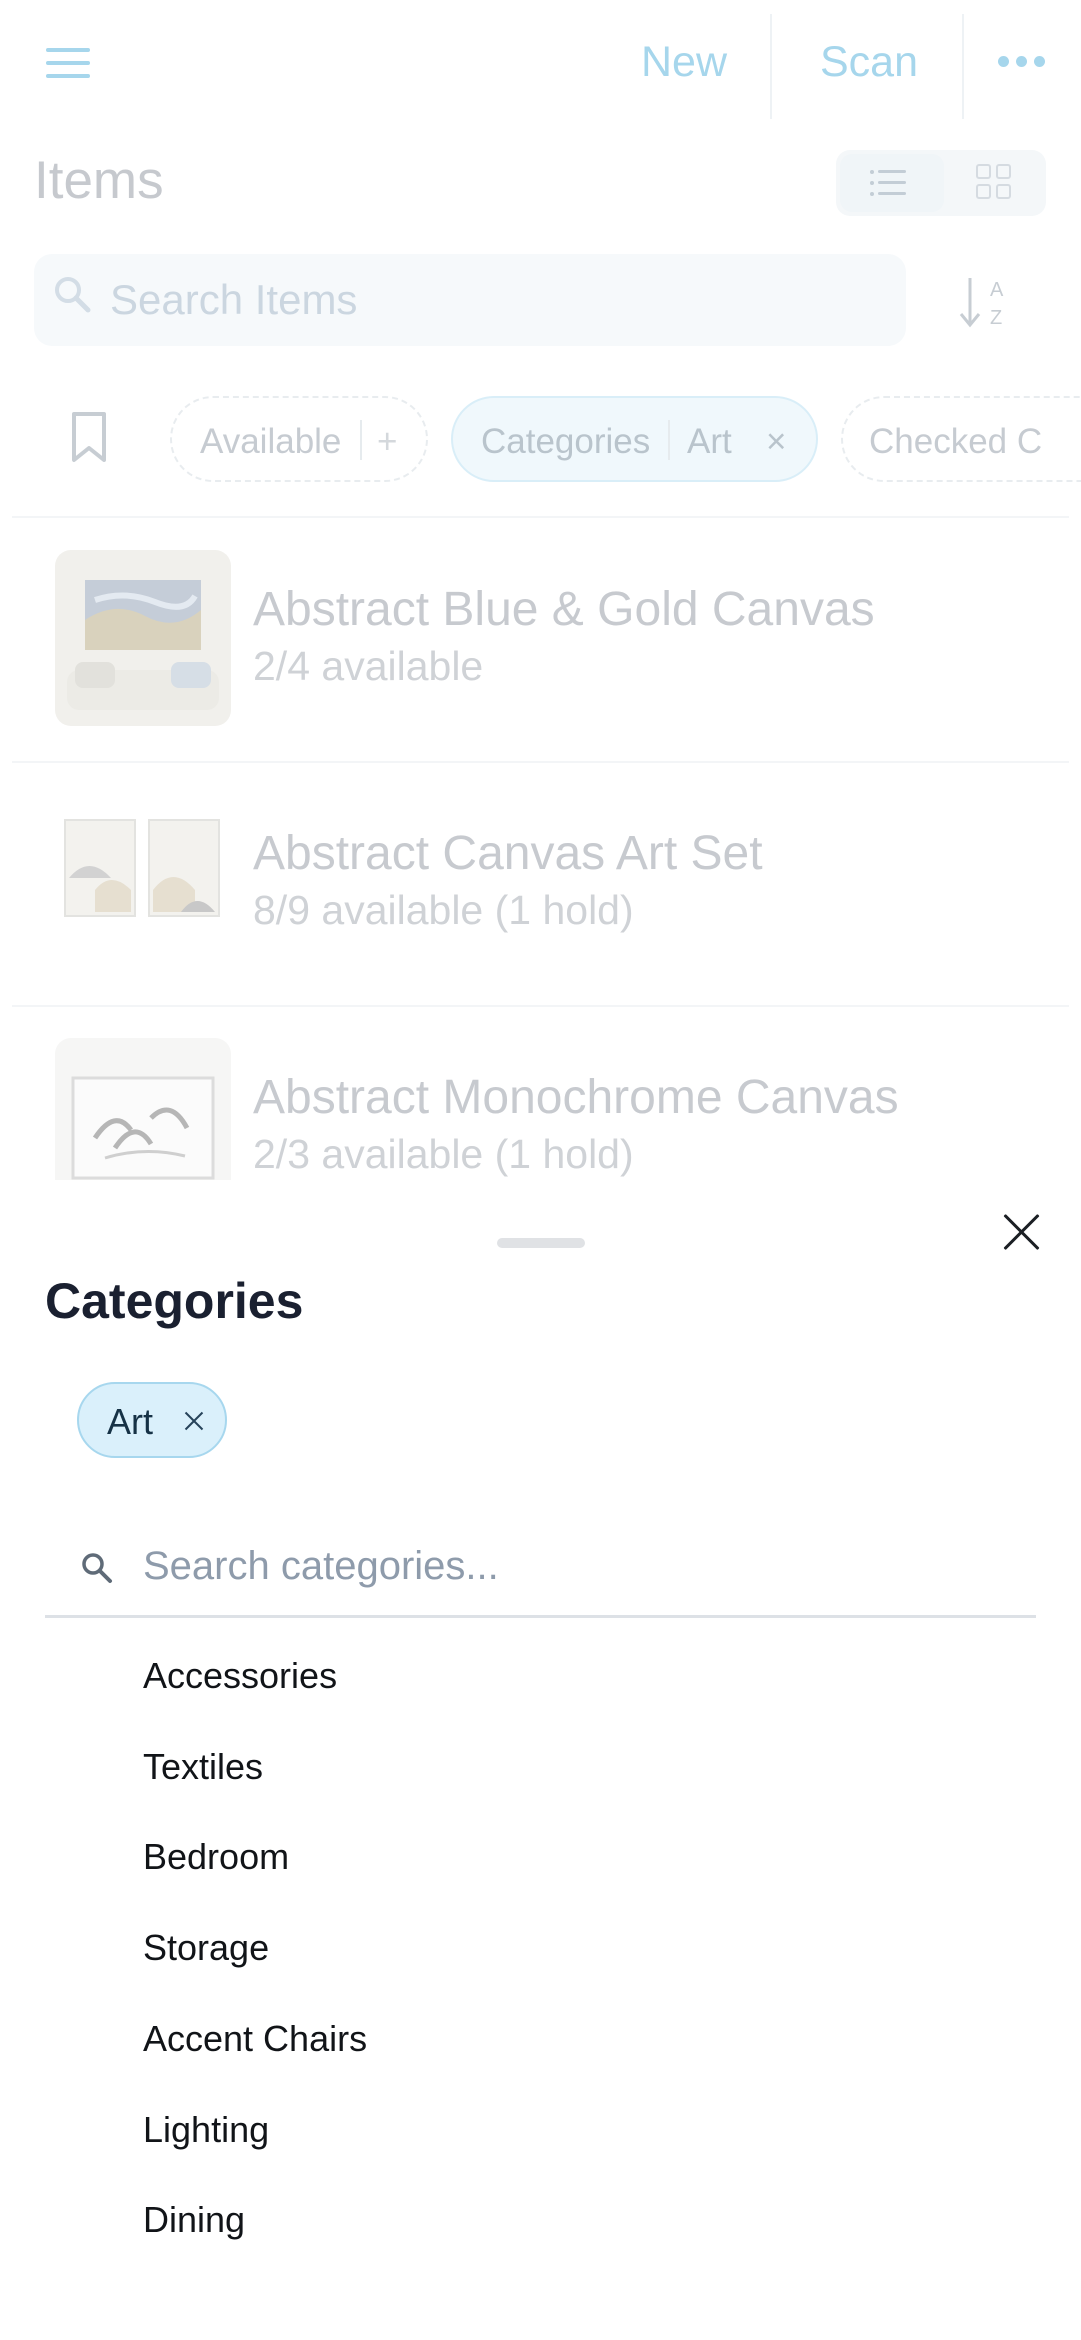 The image size is (1081, 2340). Describe the element at coordinates (271, 441) in the screenshot. I see `chip-label: Available` at that location.